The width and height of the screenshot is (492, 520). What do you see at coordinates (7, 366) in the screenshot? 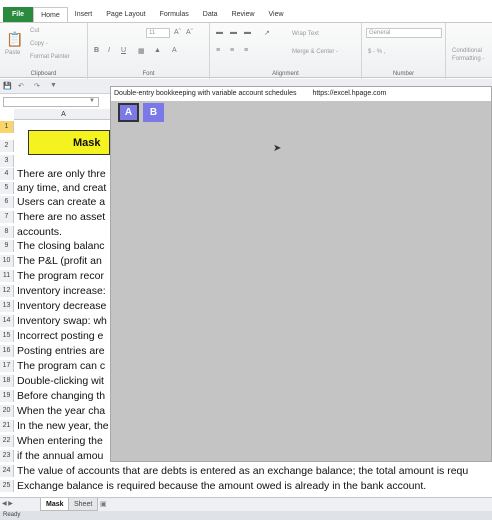
I see `row-header: 17` at bounding box center [7, 366].